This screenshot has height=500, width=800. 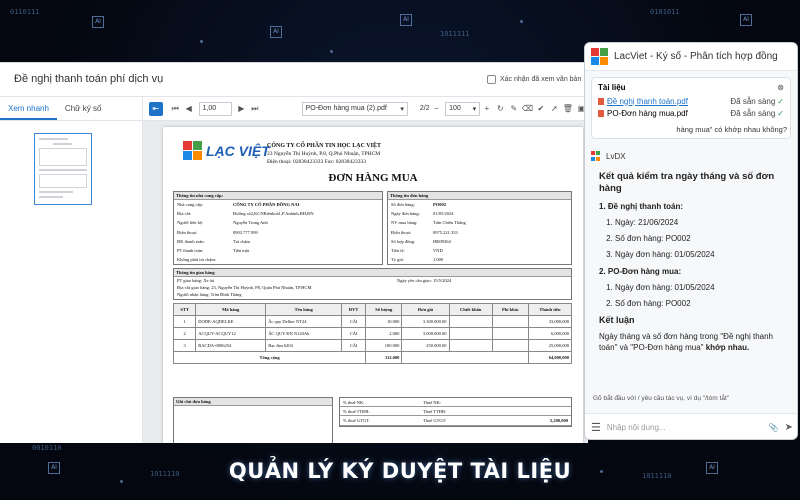 What do you see at coordinates (384, 333) in the screenshot?
I see `table-cell: 2.000` at bounding box center [384, 333].